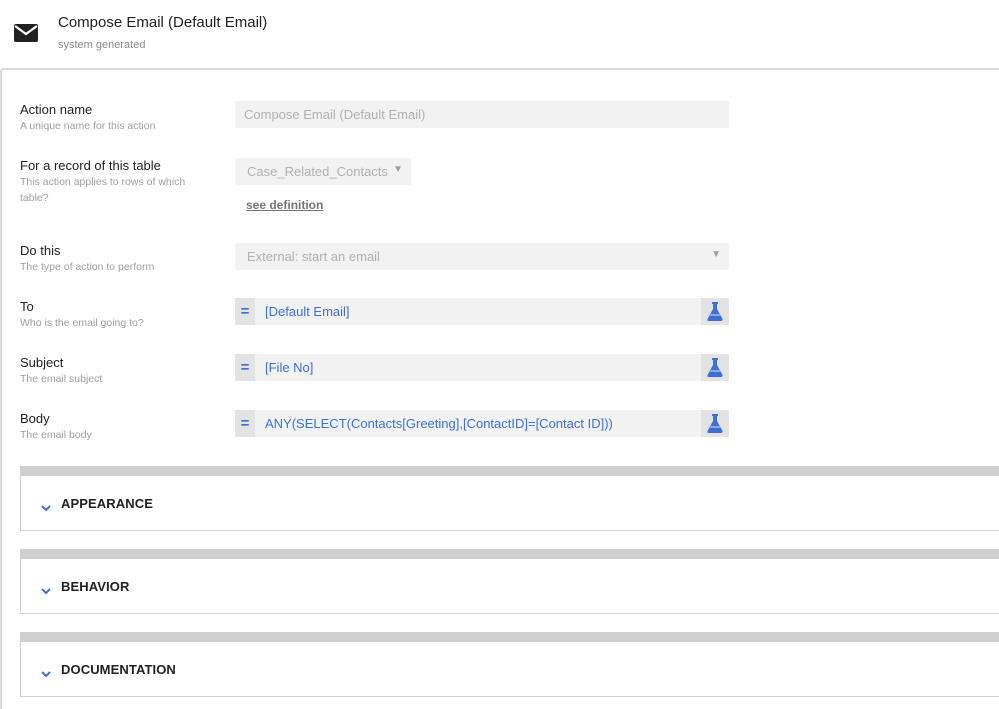 The image size is (999, 709). What do you see at coordinates (42, 362) in the screenshot?
I see `subject-label: Subject` at bounding box center [42, 362].